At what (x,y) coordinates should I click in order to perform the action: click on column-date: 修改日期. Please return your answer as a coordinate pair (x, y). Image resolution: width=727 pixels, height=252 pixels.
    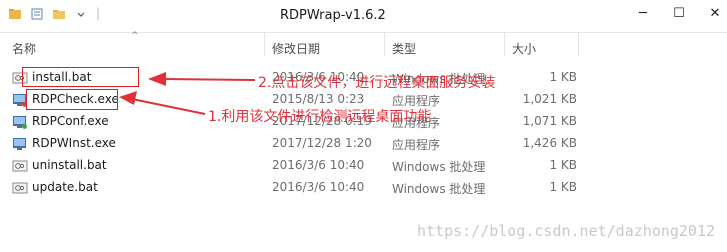
    Looking at the image, I should click on (296, 48).